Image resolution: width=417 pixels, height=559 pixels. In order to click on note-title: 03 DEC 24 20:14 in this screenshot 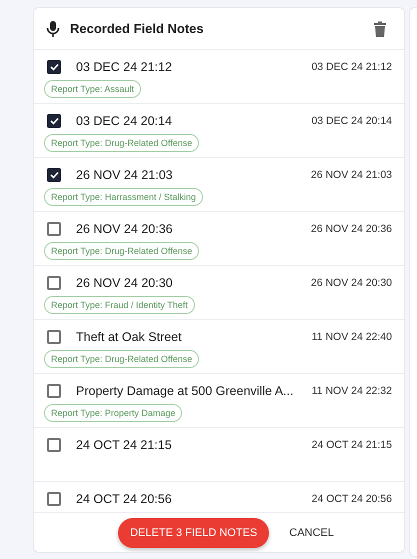, I will do `click(194, 121)`.